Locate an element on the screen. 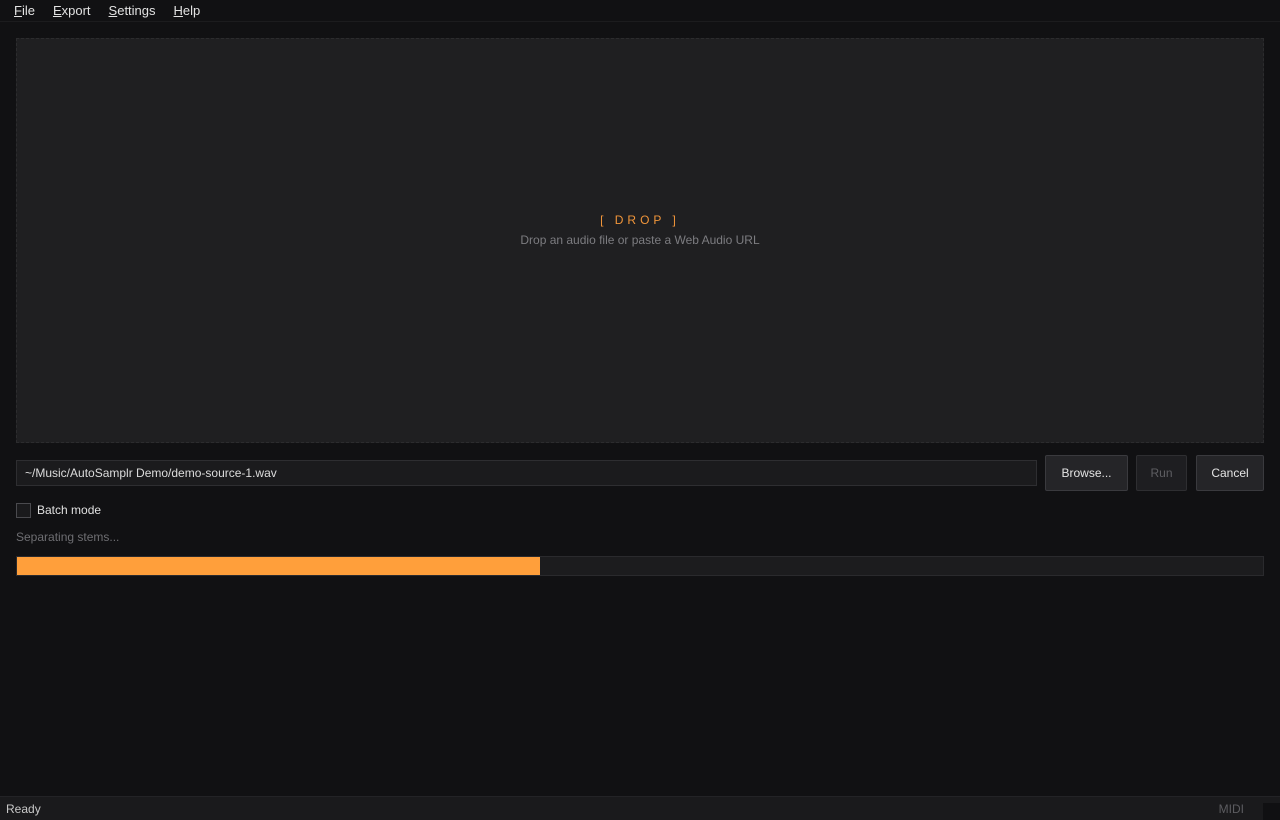  midi-indicator: MIDI is located at coordinates (1231, 808).